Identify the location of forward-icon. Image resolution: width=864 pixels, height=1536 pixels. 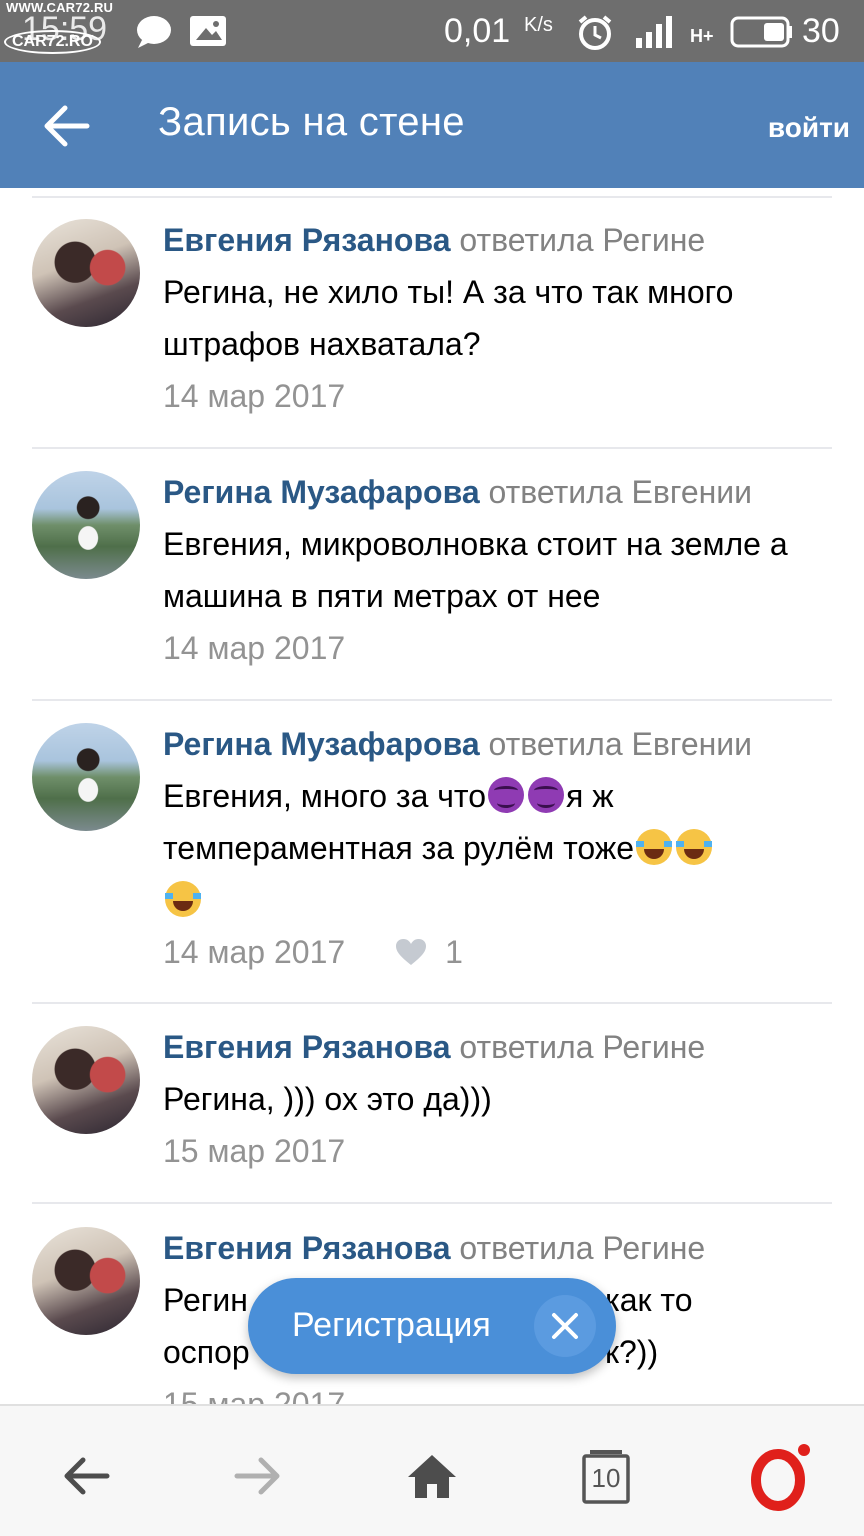
(257, 1476).